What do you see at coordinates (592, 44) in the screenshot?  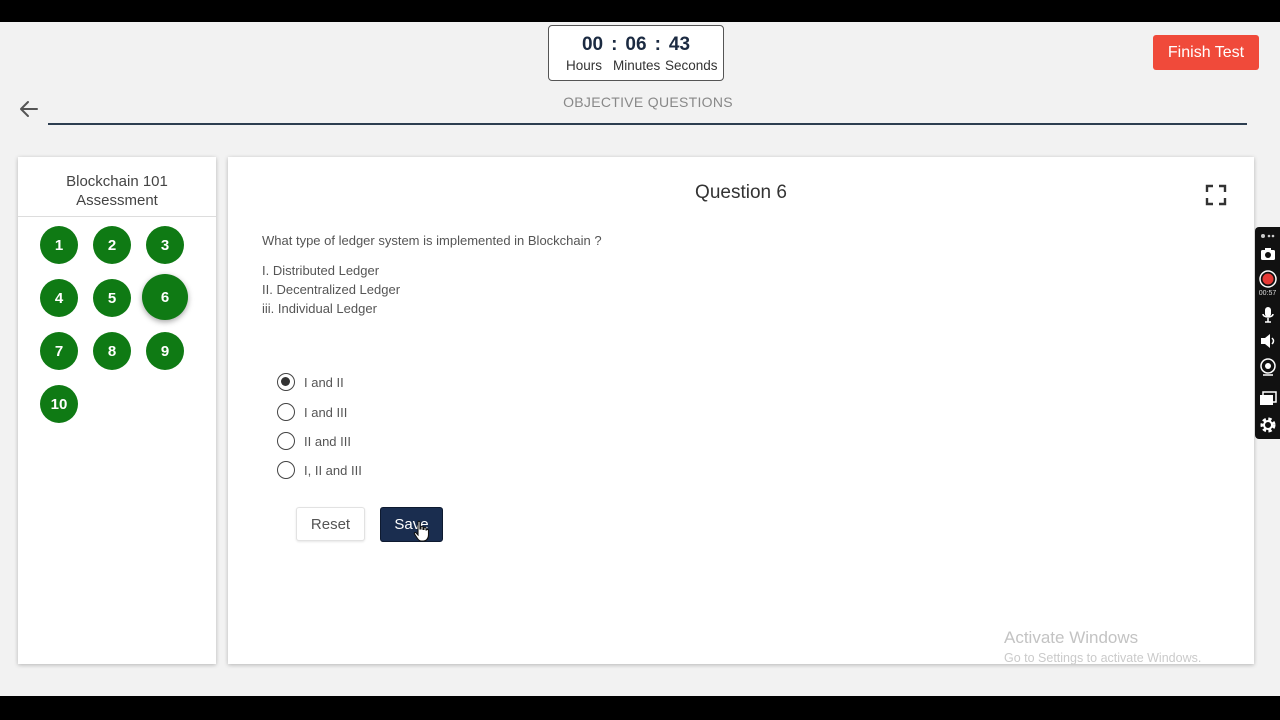 I see `timer-hours: 00` at bounding box center [592, 44].